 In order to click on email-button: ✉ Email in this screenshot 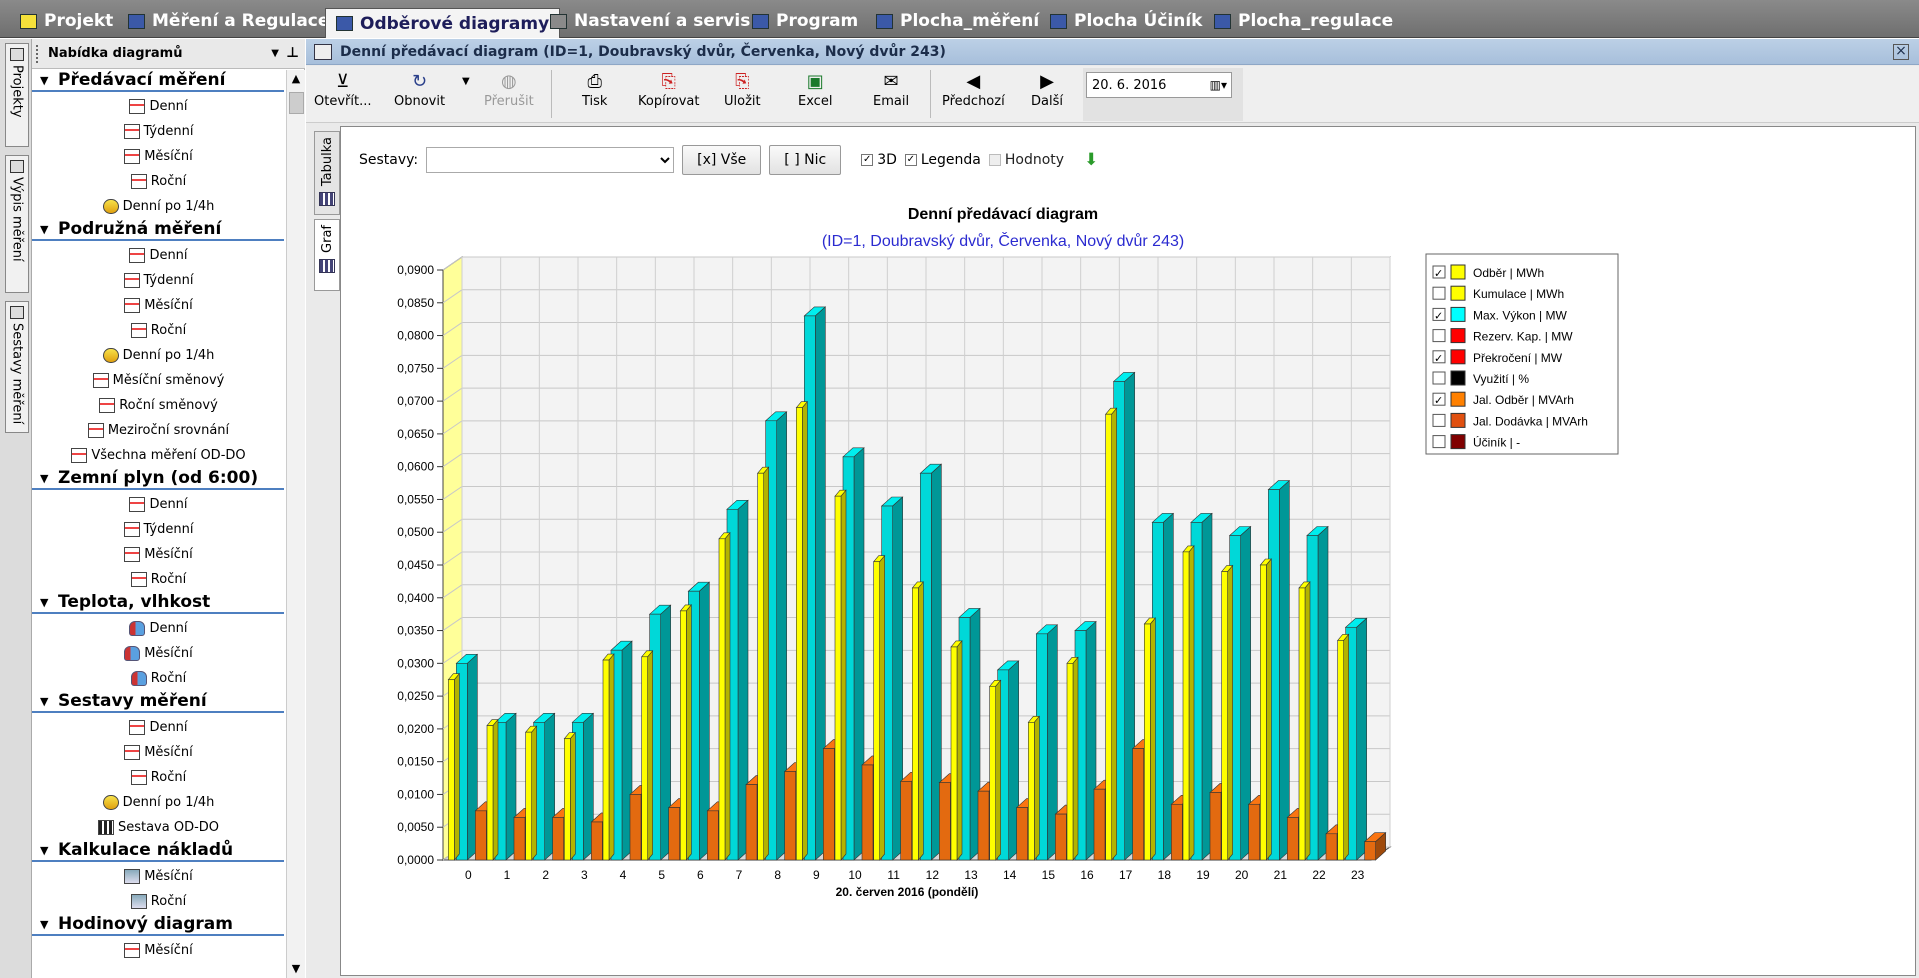, I will do `click(891, 89)`.